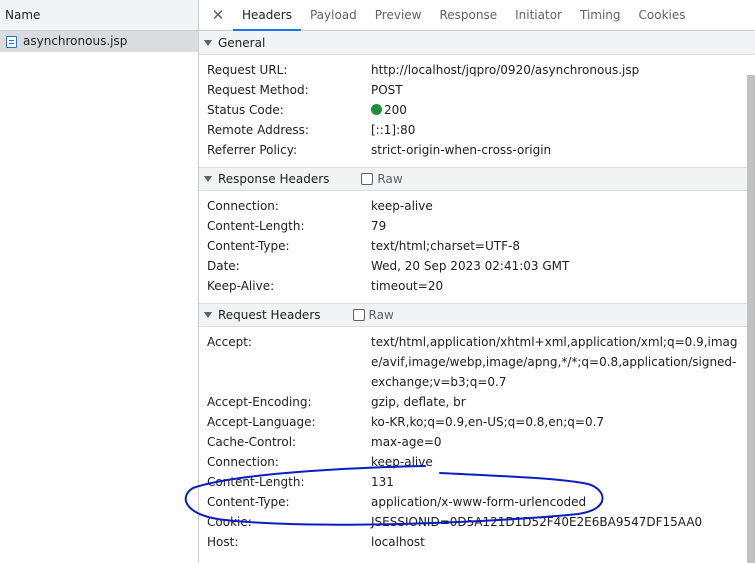 This screenshot has height=563, width=755. I want to click on tab-payload: Payload, so click(333, 15).